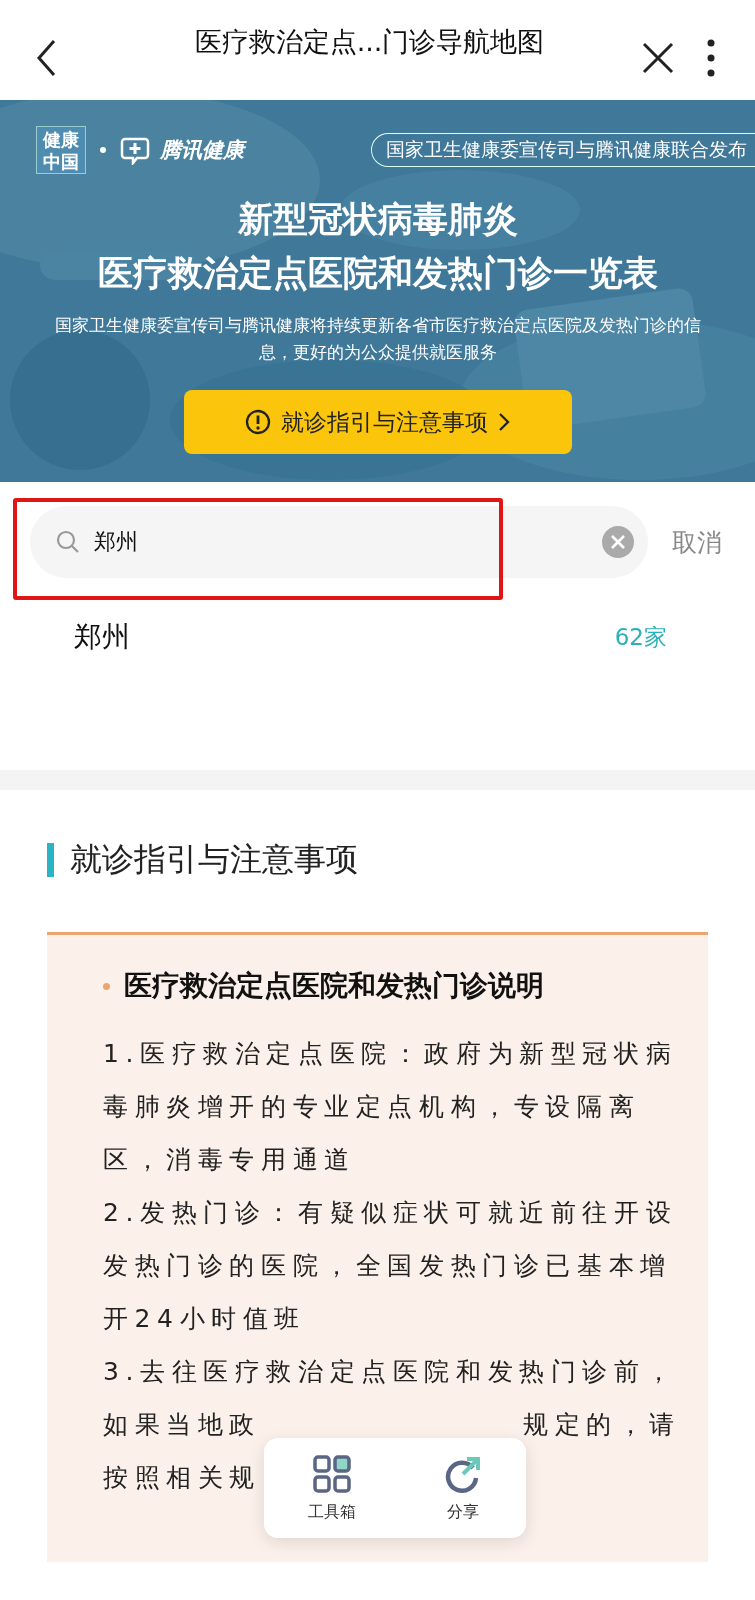  I want to click on close-icon, so click(658, 58).